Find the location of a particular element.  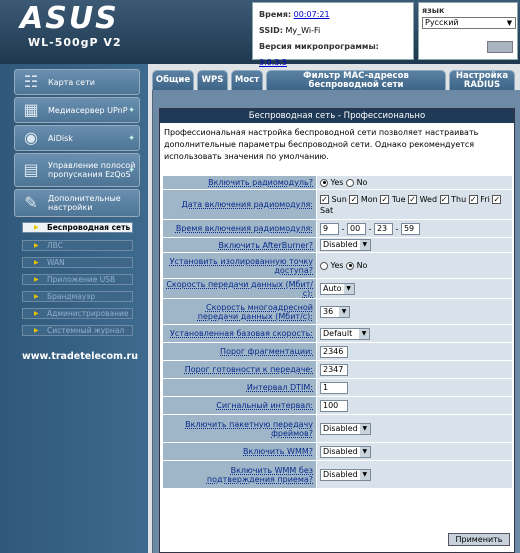

apply-button: Применить is located at coordinates (479, 539).